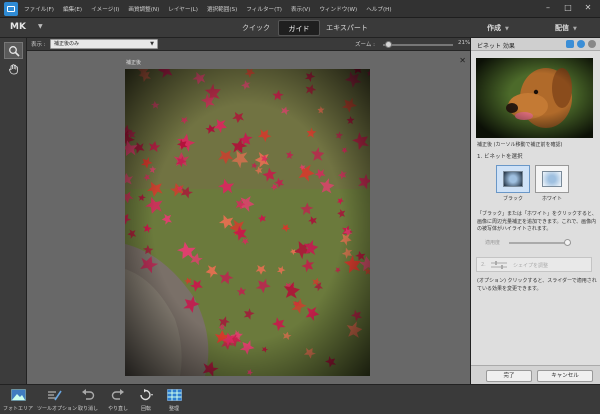  What do you see at coordinates (17, 409) in the screenshot?
I see `photo-bin-label: フォトエリア` at bounding box center [17, 409].